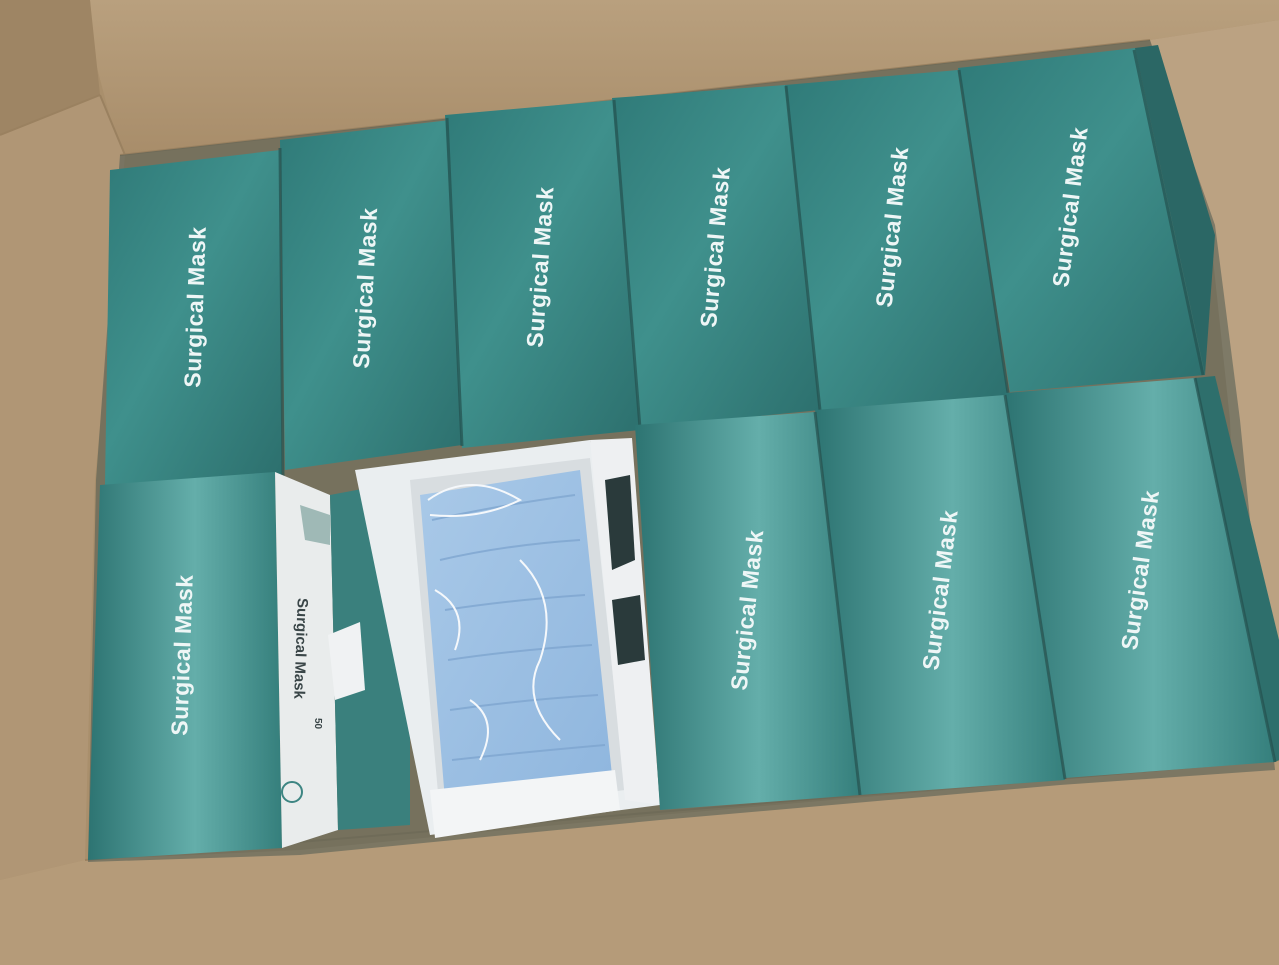 This screenshot has width=1279, height=965. Describe the element at coordinates (300, 648) in the screenshot. I see `open-box-side-label: Surgical Mask` at that location.